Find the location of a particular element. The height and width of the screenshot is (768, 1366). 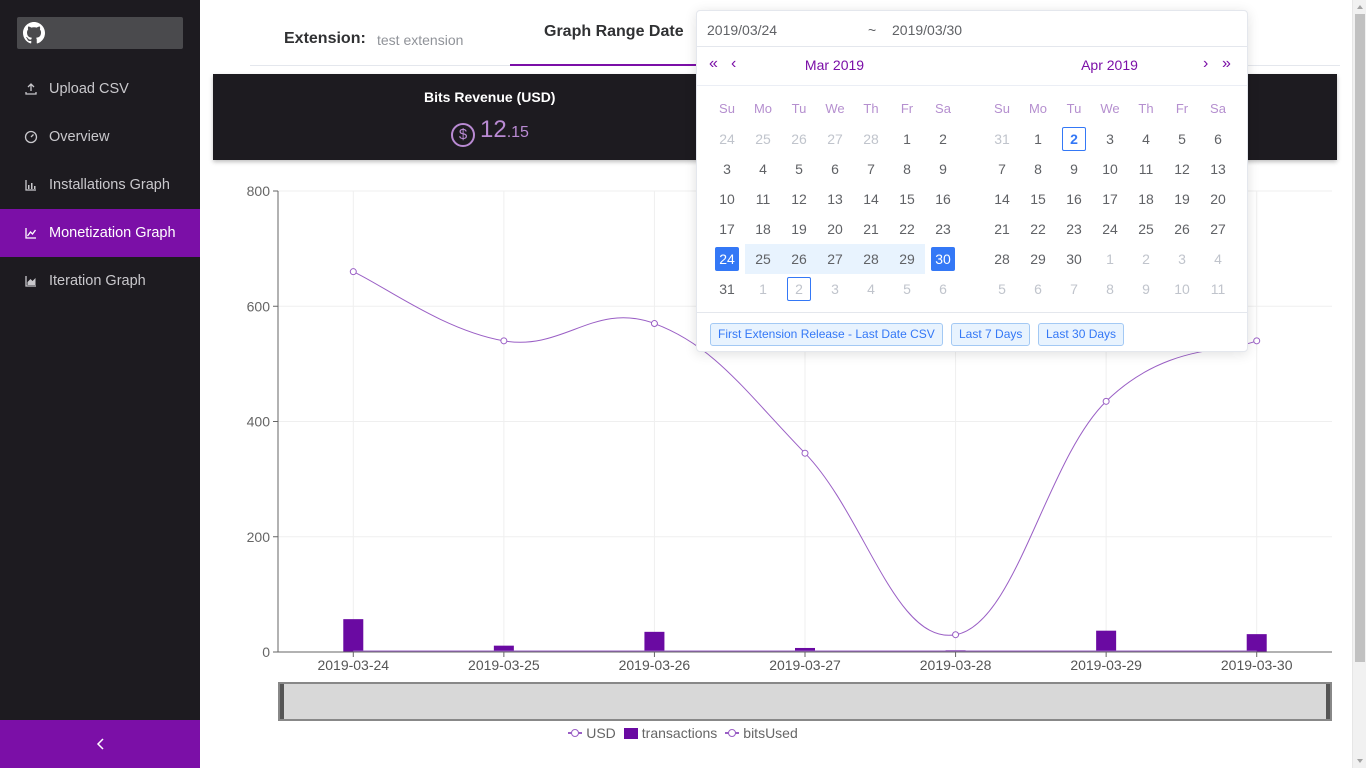

extension-value: test extension is located at coordinates (420, 40).